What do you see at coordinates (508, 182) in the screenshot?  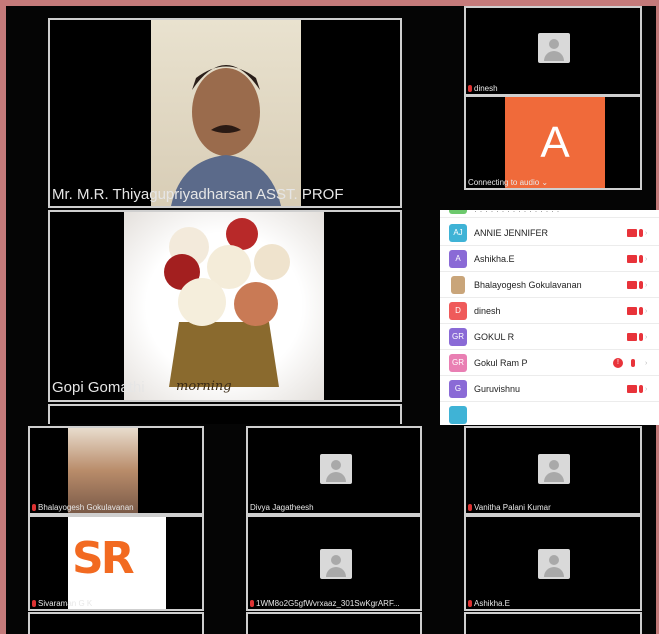 I see `audio-status: Connecting to audio ⌄` at bounding box center [508, 182].